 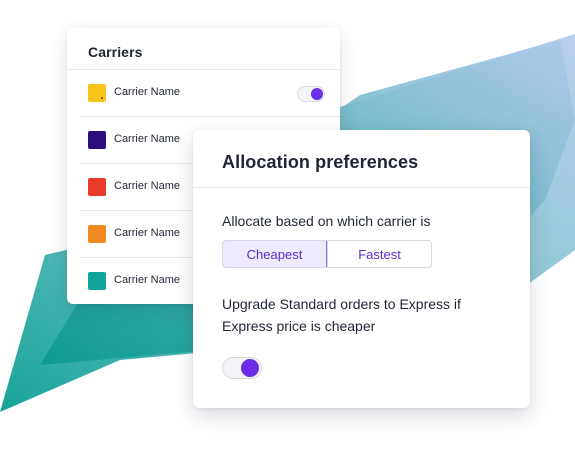 I want to click on carriers-title: Carriers, so click(x=115, y=52).